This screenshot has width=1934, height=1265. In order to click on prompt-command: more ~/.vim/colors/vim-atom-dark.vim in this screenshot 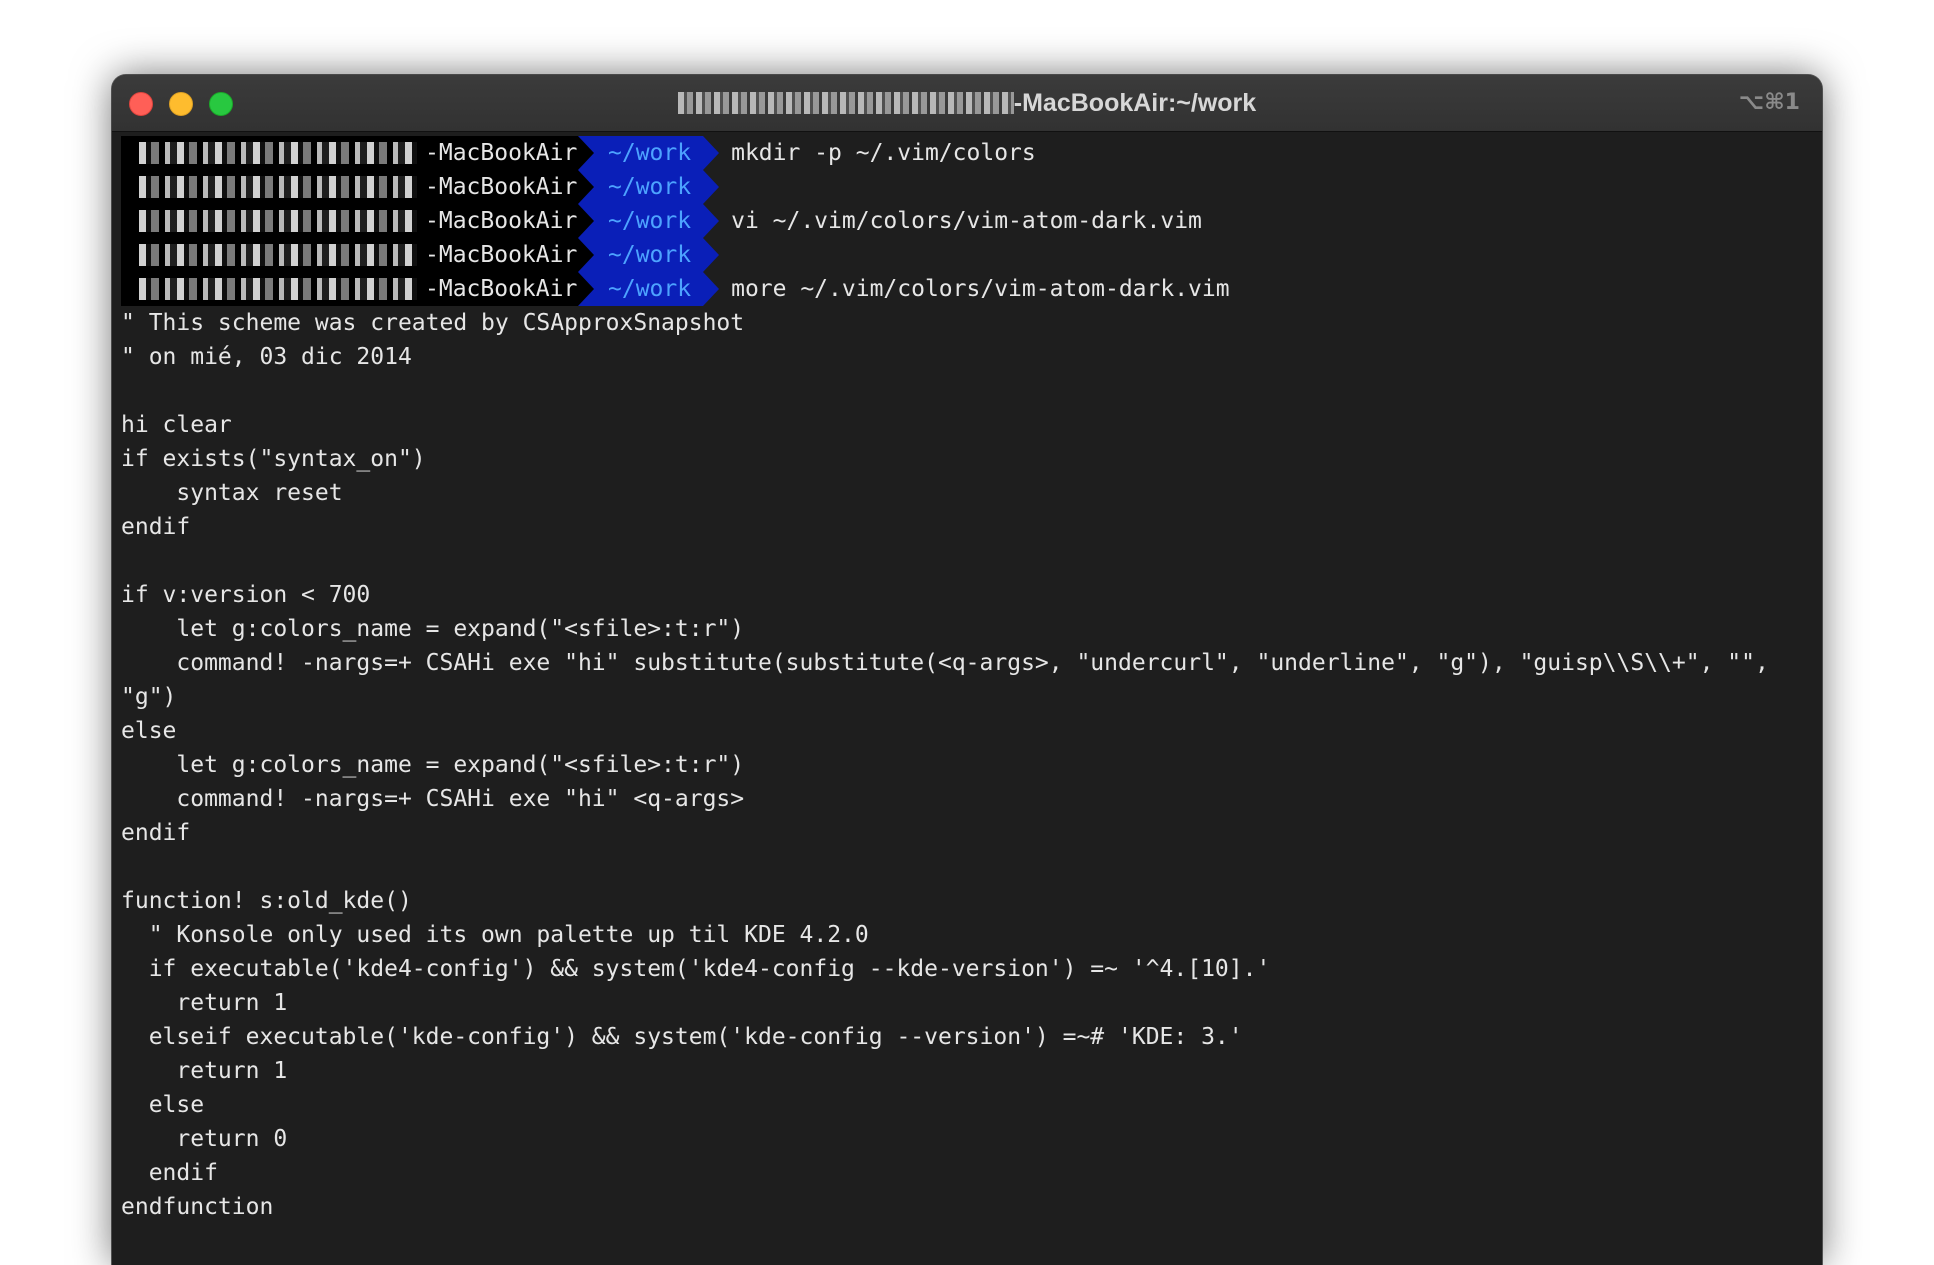, I will do `click(980, 289)`.